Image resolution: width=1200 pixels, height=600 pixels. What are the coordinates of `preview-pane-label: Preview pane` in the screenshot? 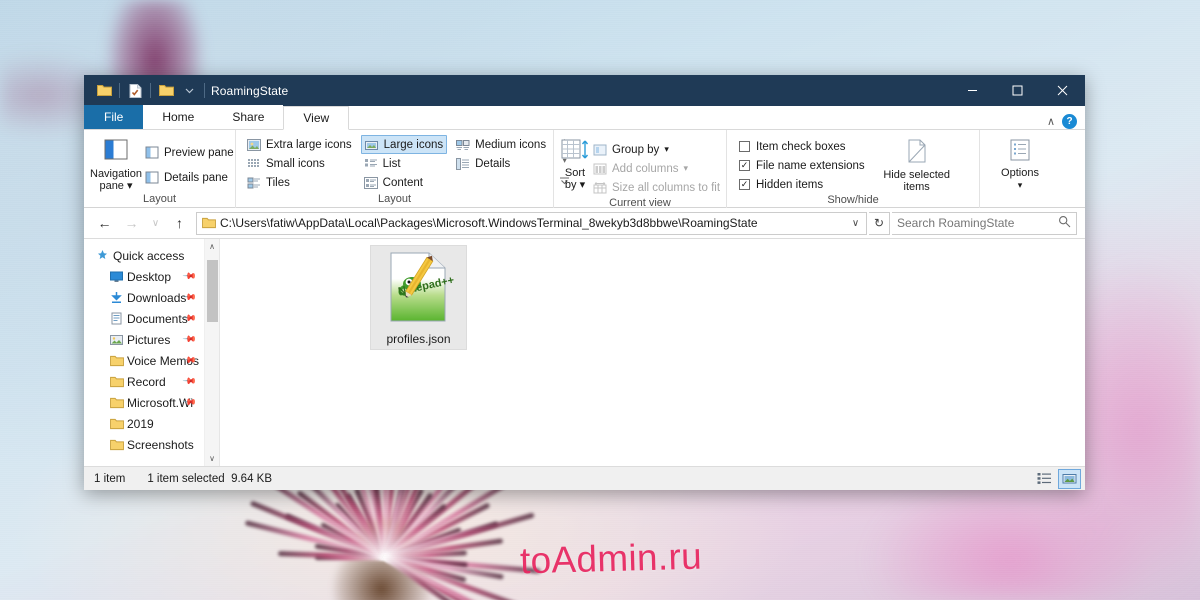 It's located at (198, 152).